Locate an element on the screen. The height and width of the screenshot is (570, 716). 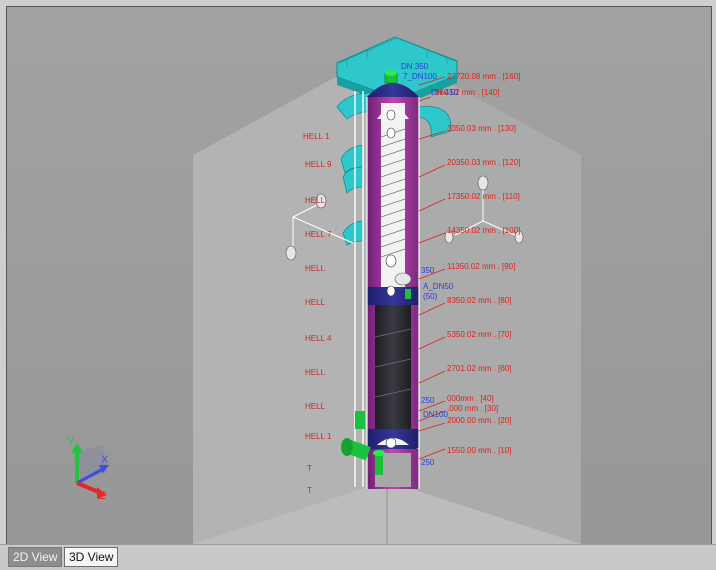
elevation-label: 17350.02 mm . [110] is located at coordinates (483, 196).